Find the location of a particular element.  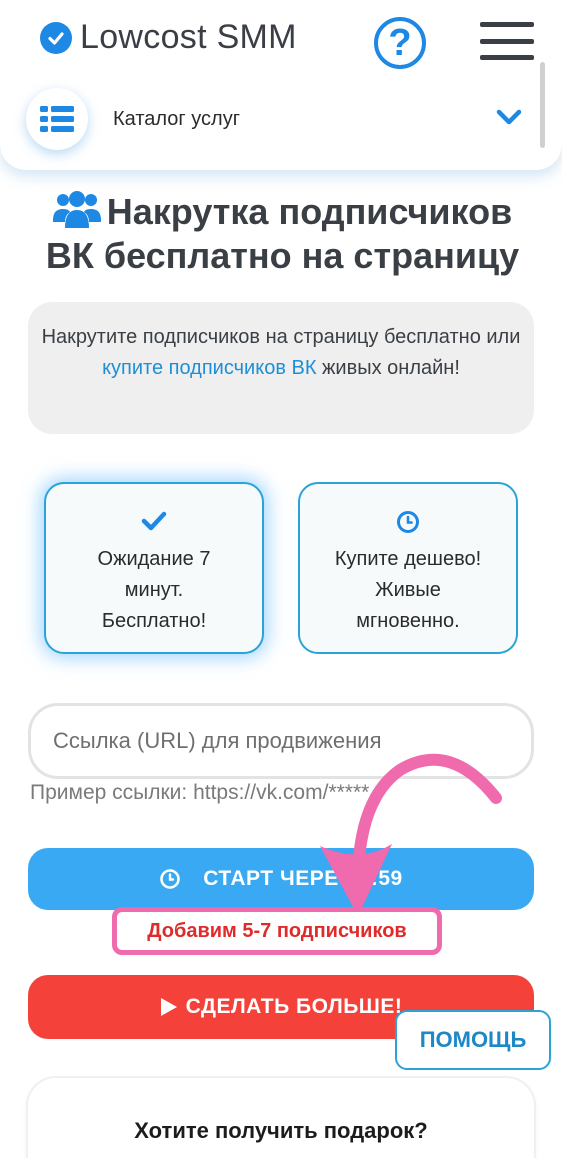

more-button-label: СДЕЛАТЬ БОЛЬШЕ! is located at coordinates (294, 1006).